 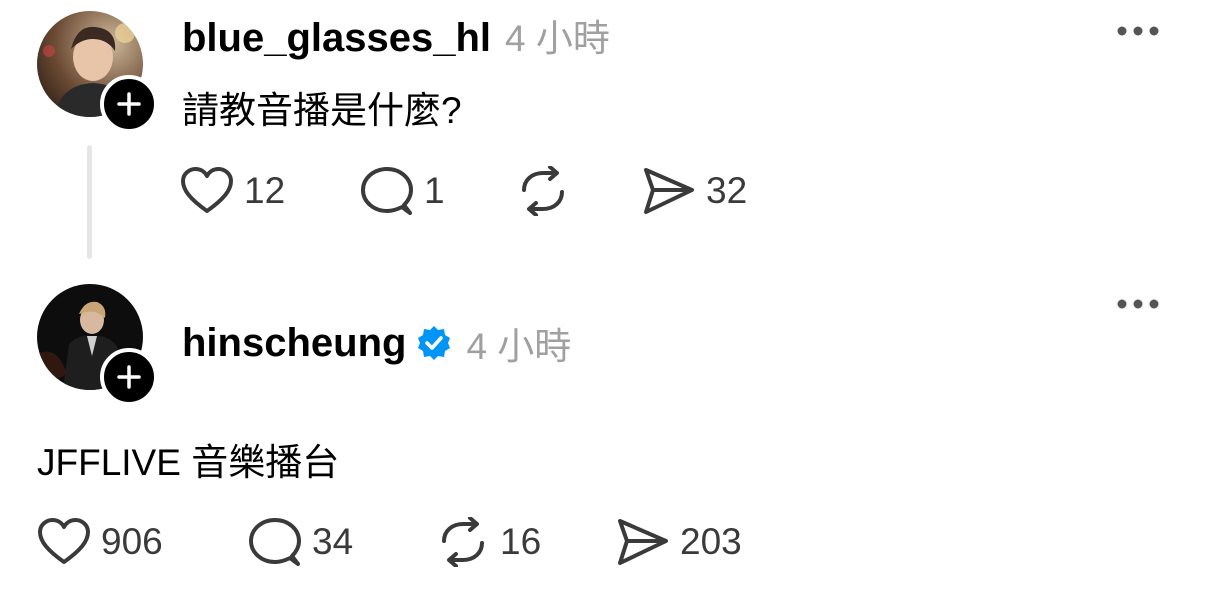 What do you see at coordinates (265, 190) in the screenshot?
I see `like-count: 12` at bounding box center [265, 190].